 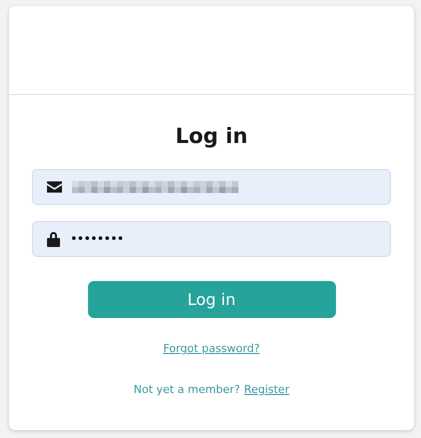 I want to click on password-value: ••••••••, so click(x=97, y=239).